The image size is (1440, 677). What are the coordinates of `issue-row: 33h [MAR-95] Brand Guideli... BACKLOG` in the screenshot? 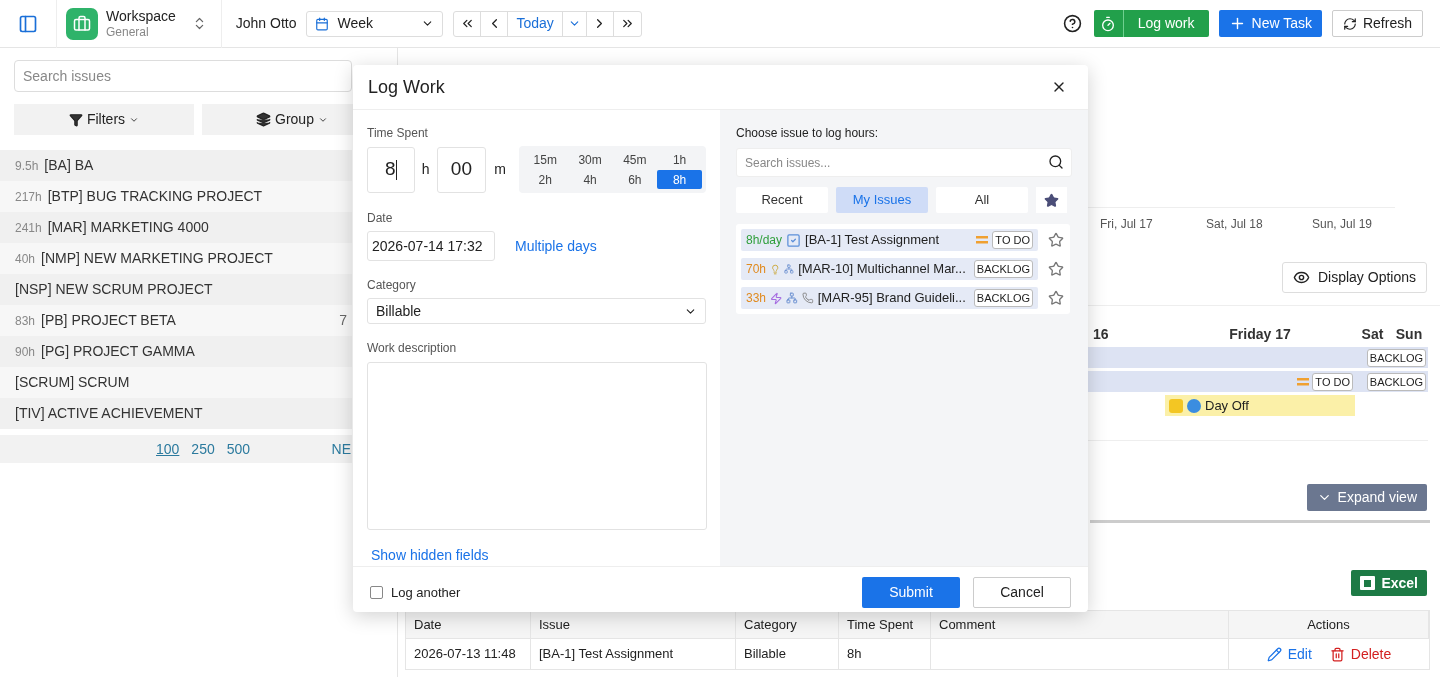 It's located at (889, 298).